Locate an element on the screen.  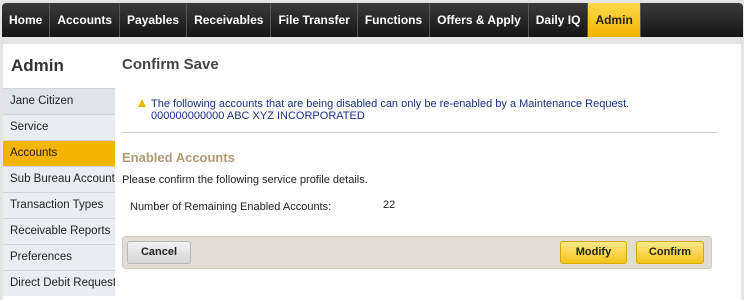
sidebar-item-accounts: Accounts is located at coordinates (59, 153).